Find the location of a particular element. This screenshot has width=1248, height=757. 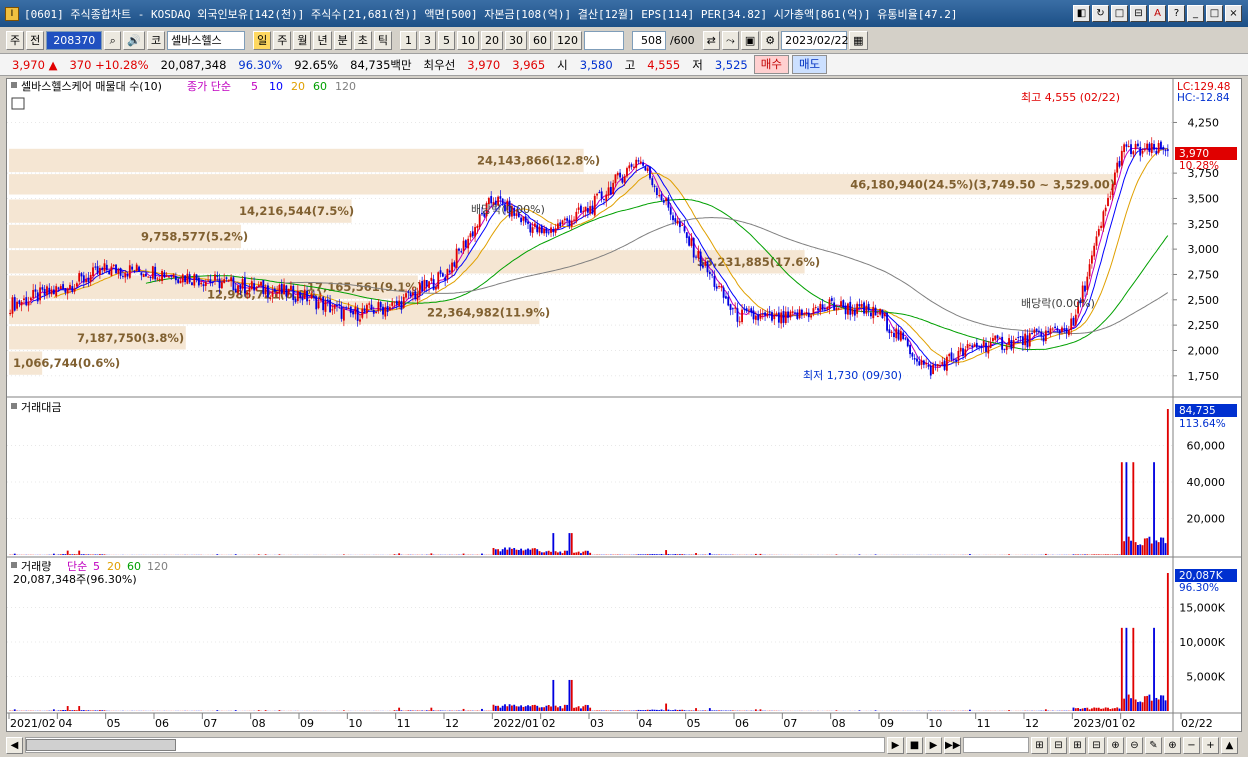

font-icon: A is located at coordinates (1157, 13).